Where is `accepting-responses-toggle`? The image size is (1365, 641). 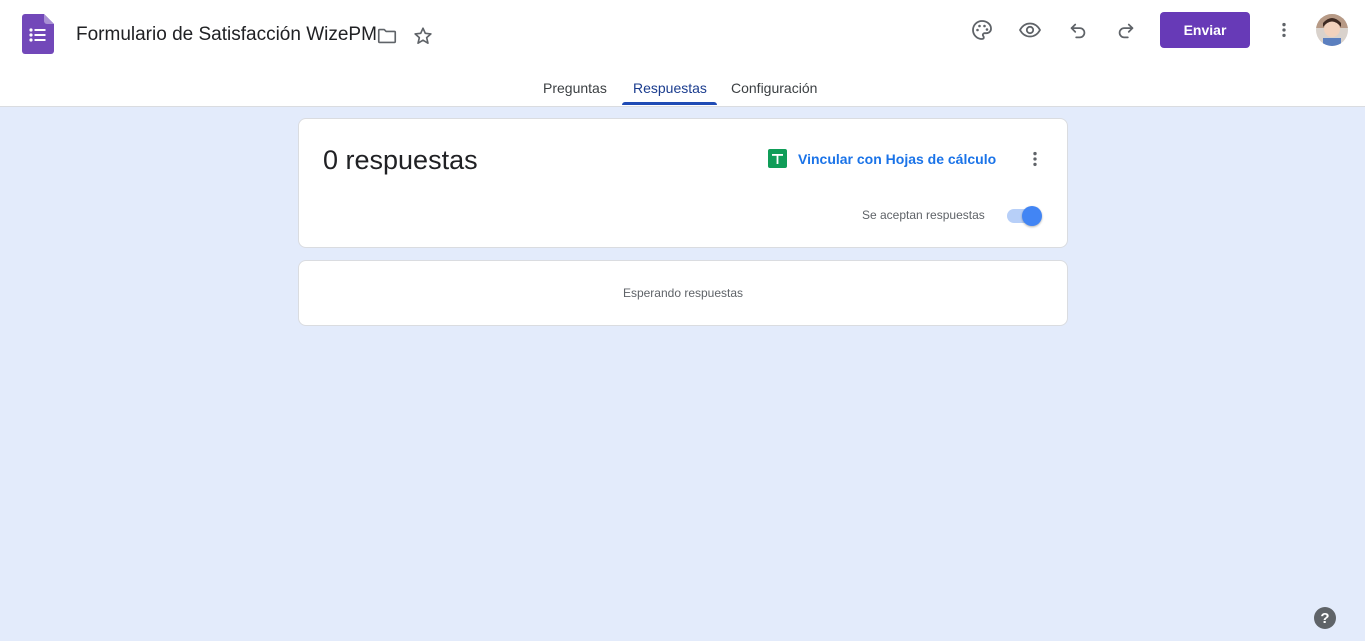 accepting-responses-toggle is located at coordinates (1024, 216).